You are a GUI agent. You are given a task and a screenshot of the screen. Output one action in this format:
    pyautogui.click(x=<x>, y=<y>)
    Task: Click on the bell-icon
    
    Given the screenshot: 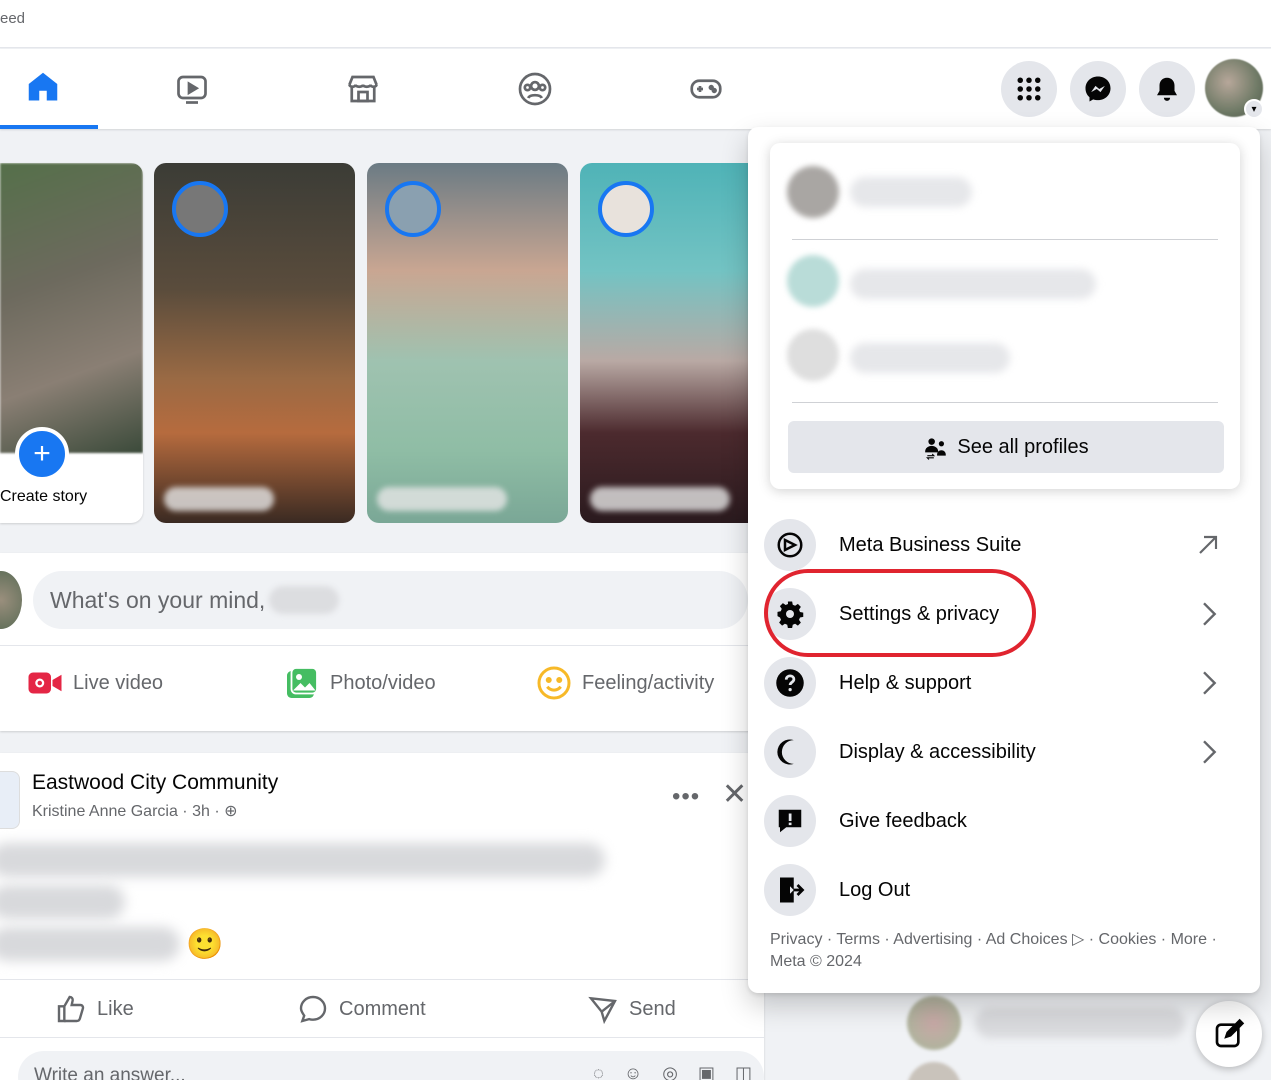 What is the action you would take?
    pyautogui.click(x=1167, y=89)
    